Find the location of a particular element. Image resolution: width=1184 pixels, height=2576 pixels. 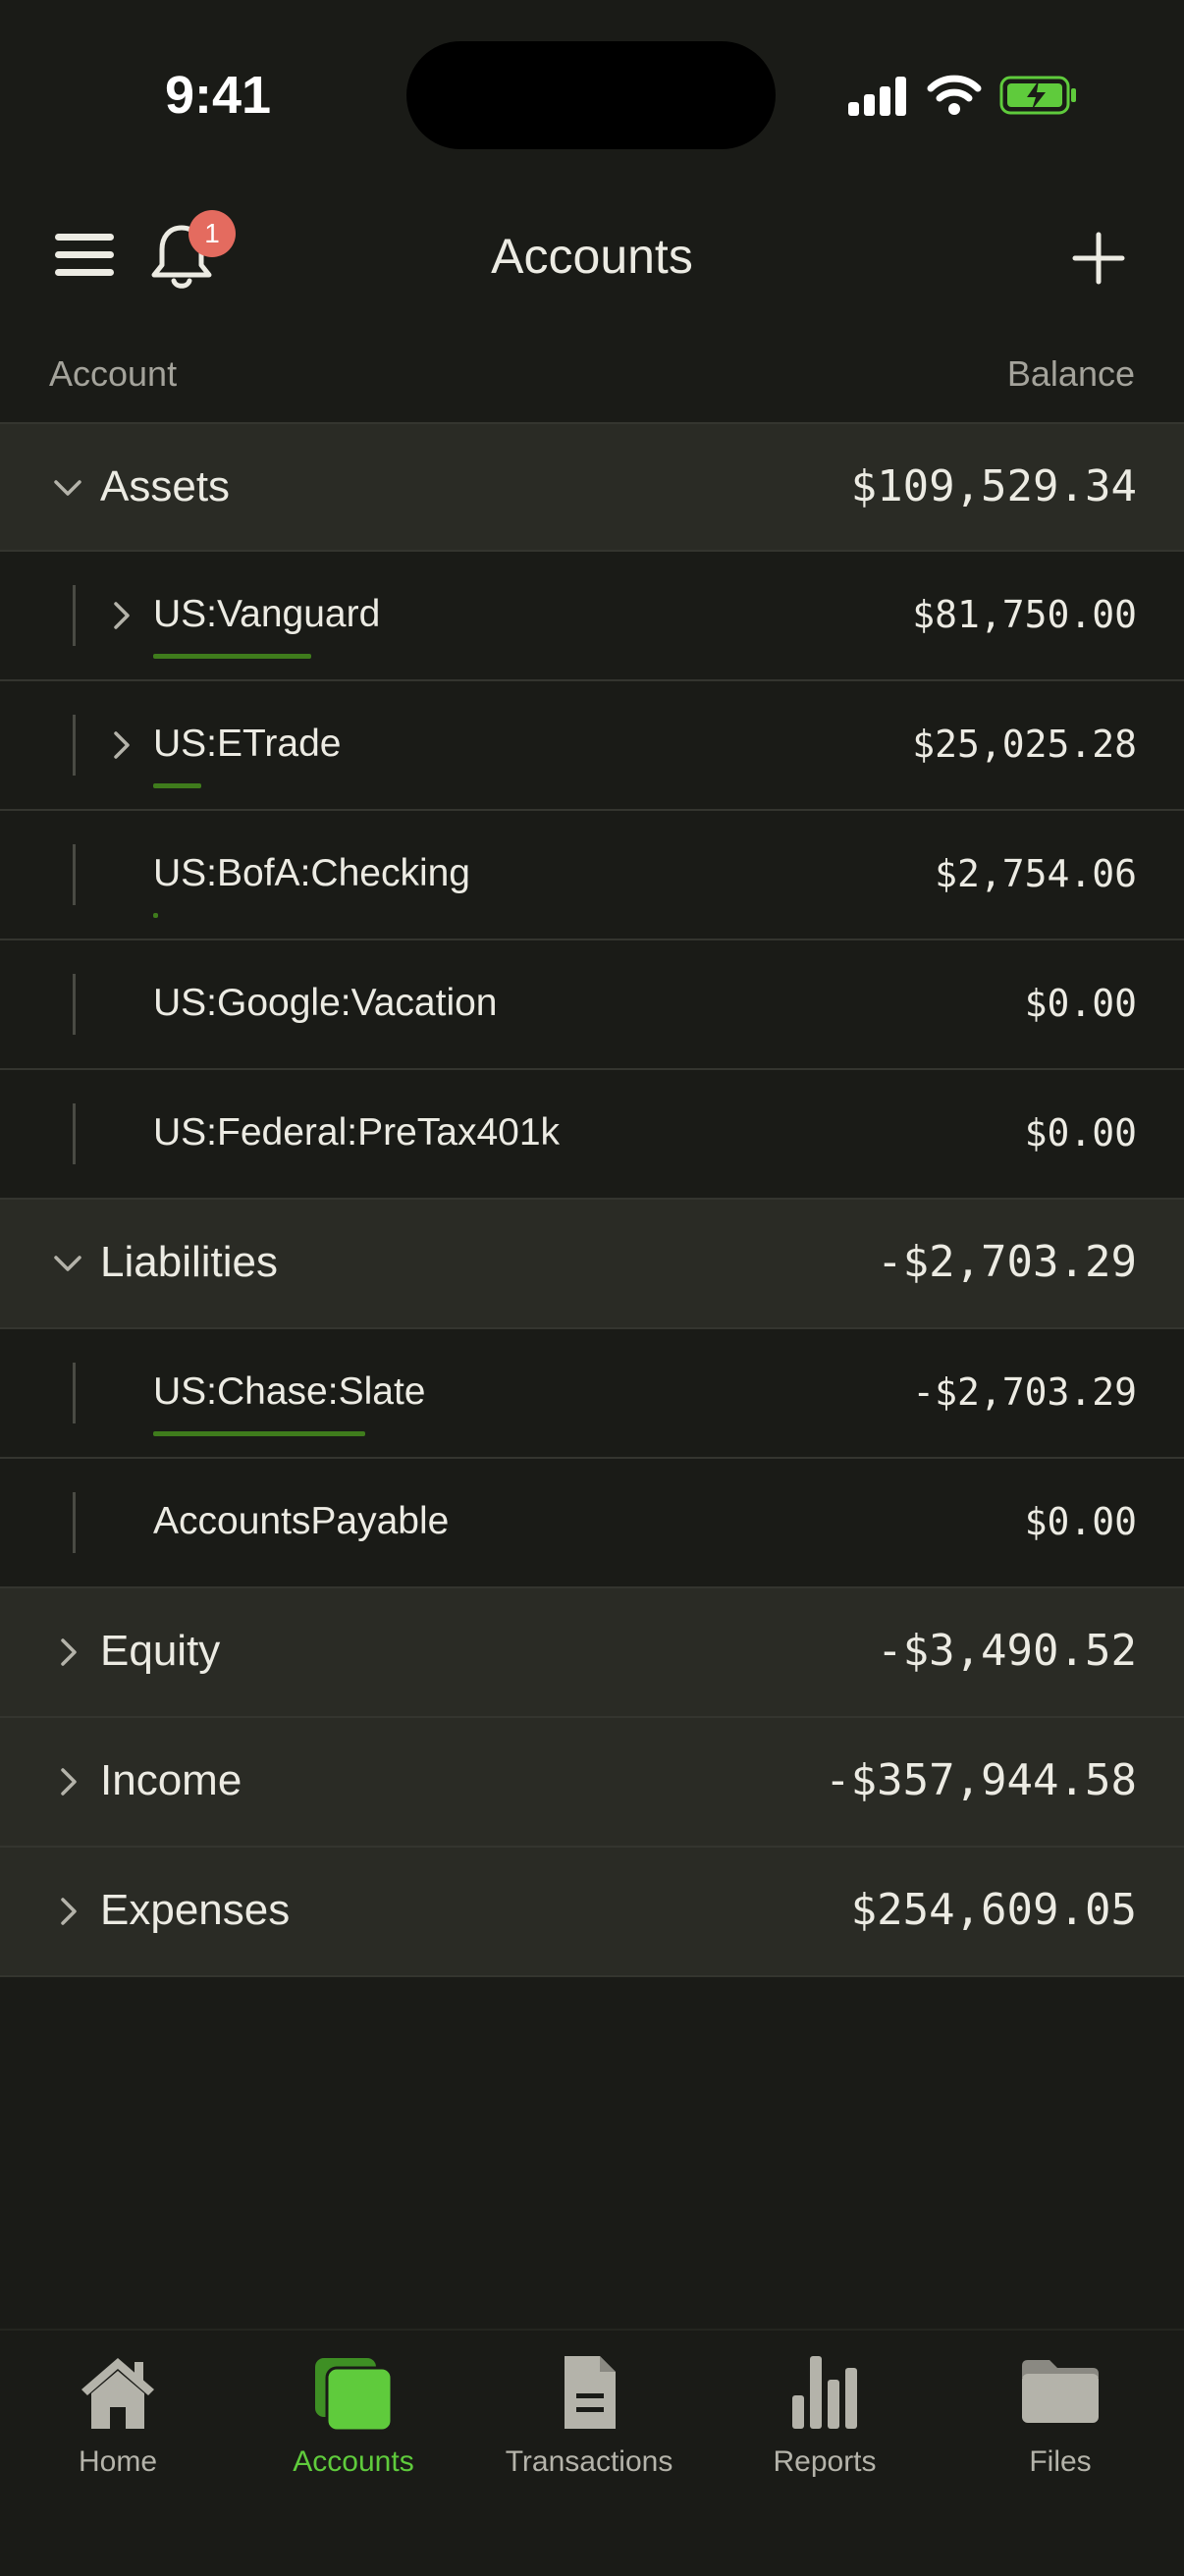

tab-label: Reports is located at coordinates (825, 2461).